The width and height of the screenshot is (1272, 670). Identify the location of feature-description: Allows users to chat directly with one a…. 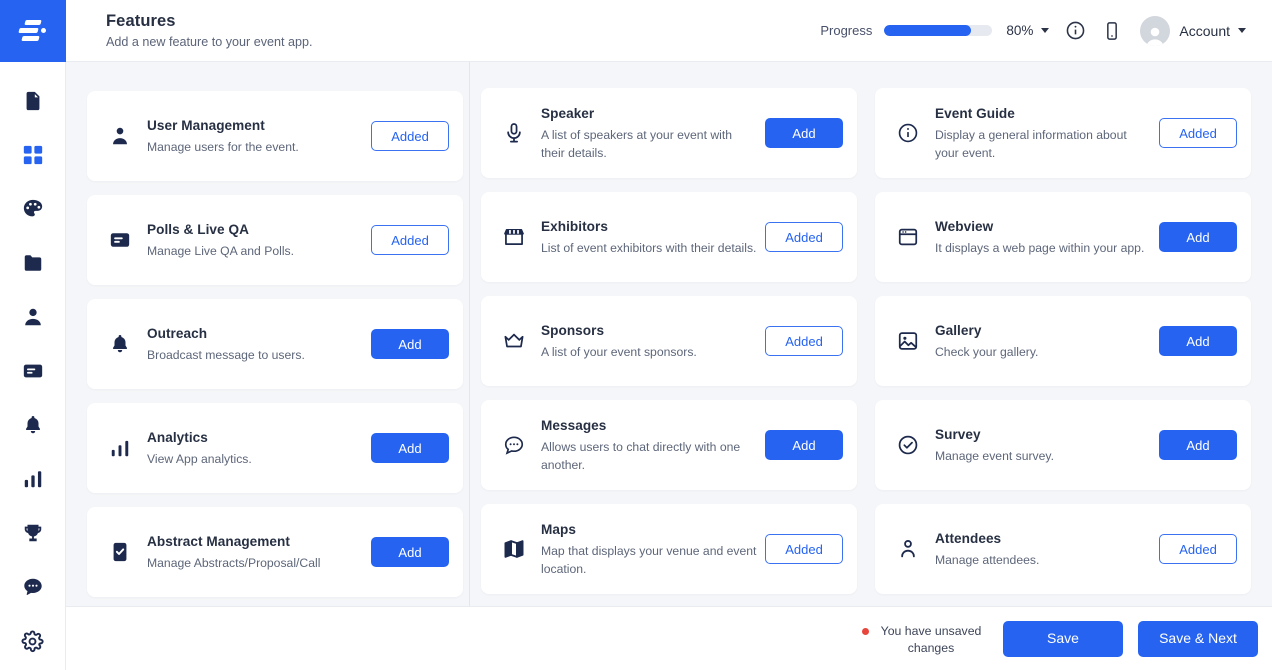
(641, 456).